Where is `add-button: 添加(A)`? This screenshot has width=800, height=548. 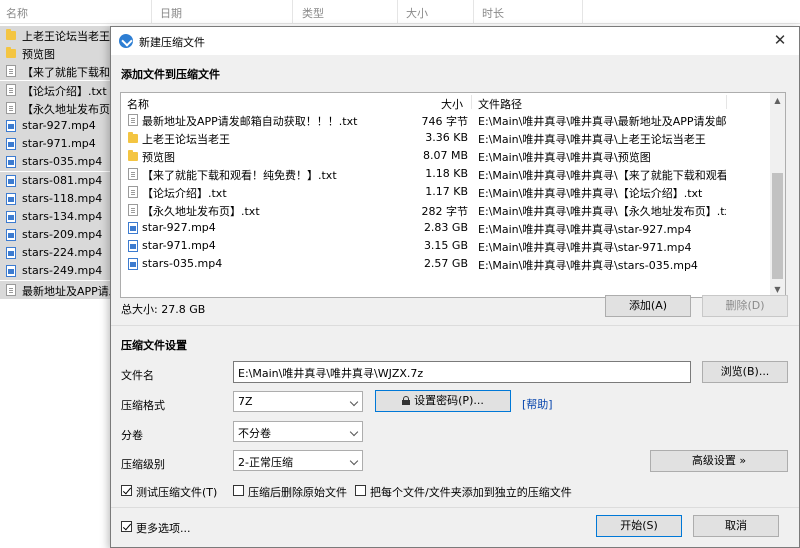 add-button: 添加(A) is located at coordinates (648, 306).